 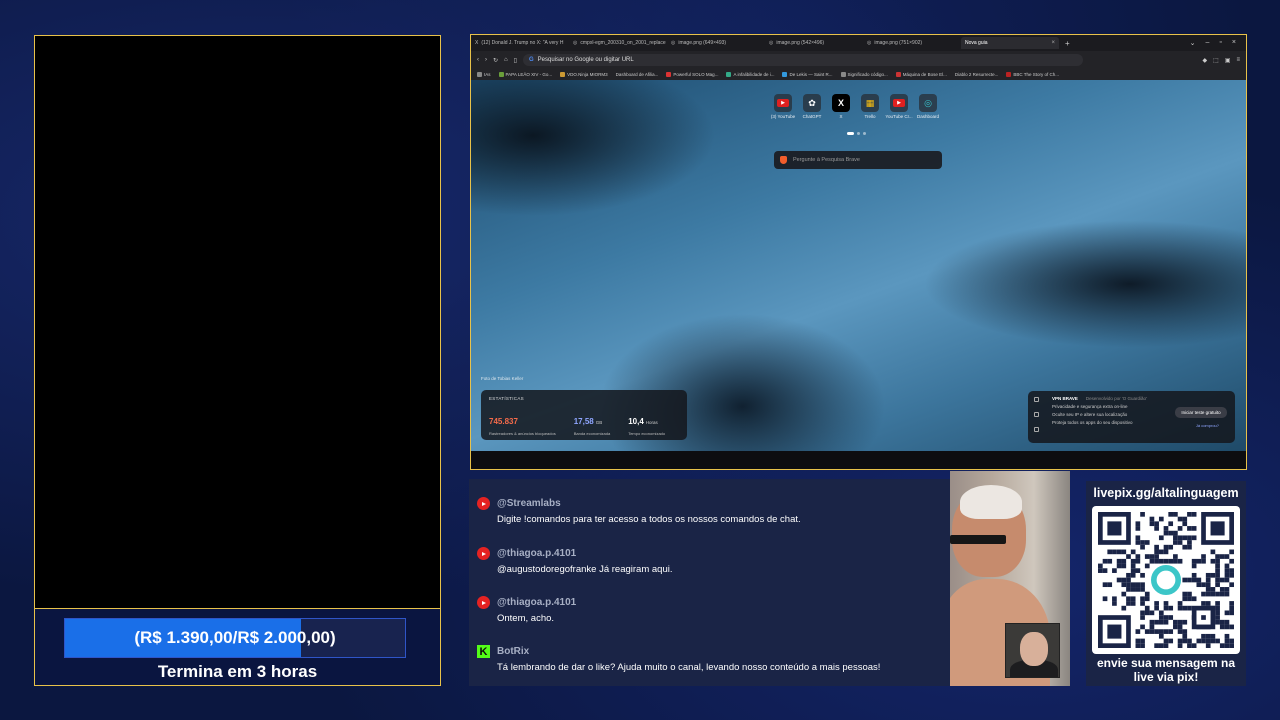 I want to click on person-icon, so click(x=1036, y=414).